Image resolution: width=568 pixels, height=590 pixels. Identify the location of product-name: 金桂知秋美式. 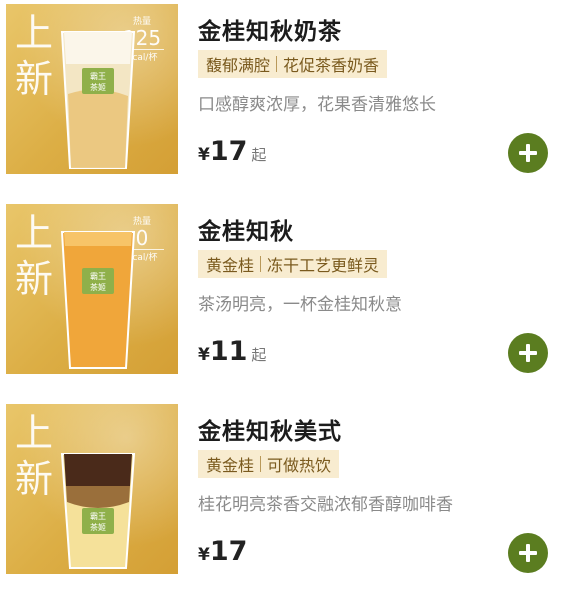
(270, 429).